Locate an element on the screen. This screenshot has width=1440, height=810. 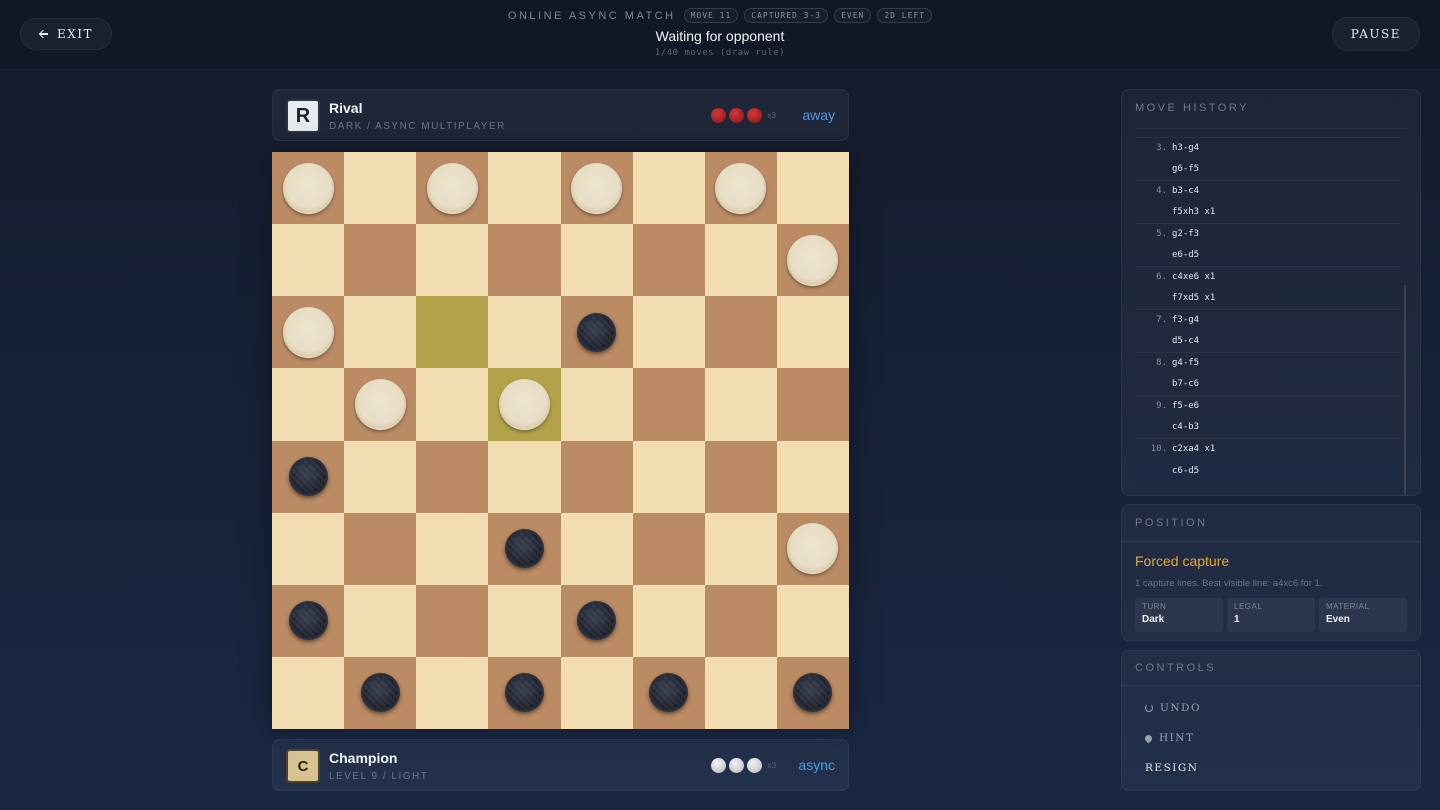
square-d7 is located at coordinates (524, 260).